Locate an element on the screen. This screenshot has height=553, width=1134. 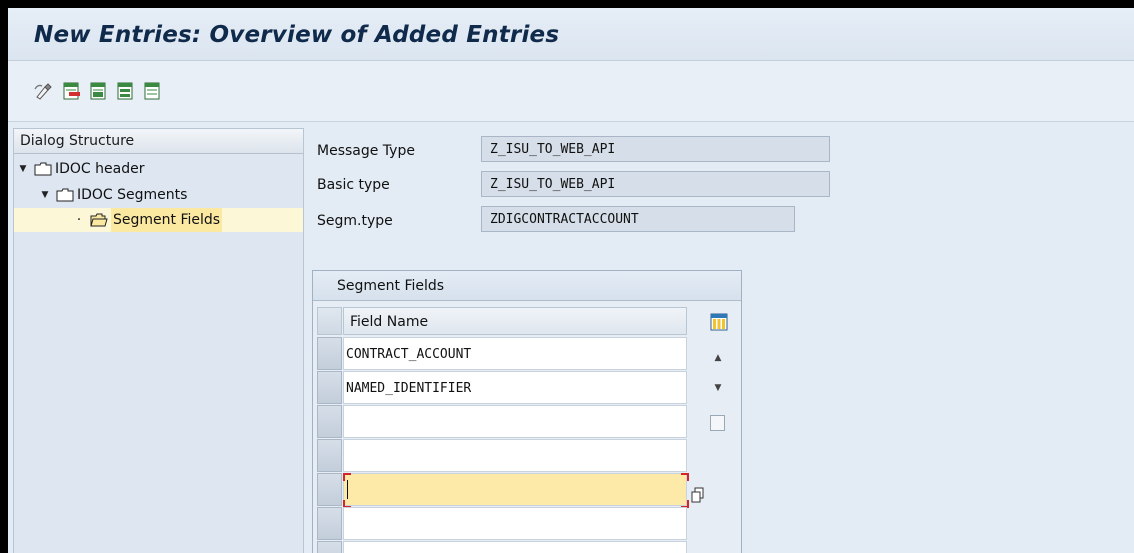
vertical-scrollbar: ▲ ▼ is located at coordinates (718, 449).